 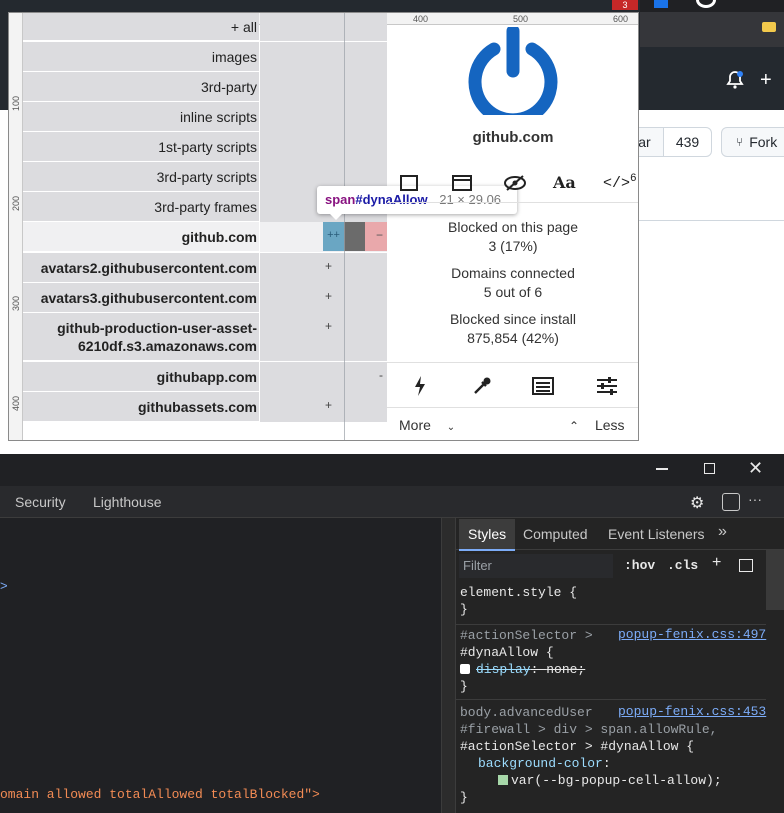 What do you see at coordinates (699, 502) in the screenshot?
I see `gear-icon: ⚙` at bounding box center [699, 502].